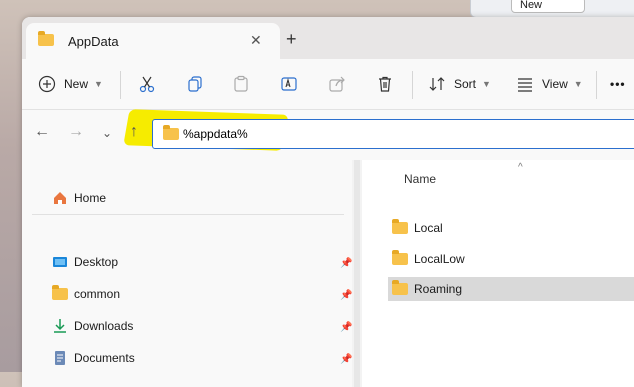 The height and width of the screenshot is (387, 634). Describe the element at coordinates (104, 326) in the screenshot. I see `sidebar-item-label: Downloads` at that location.